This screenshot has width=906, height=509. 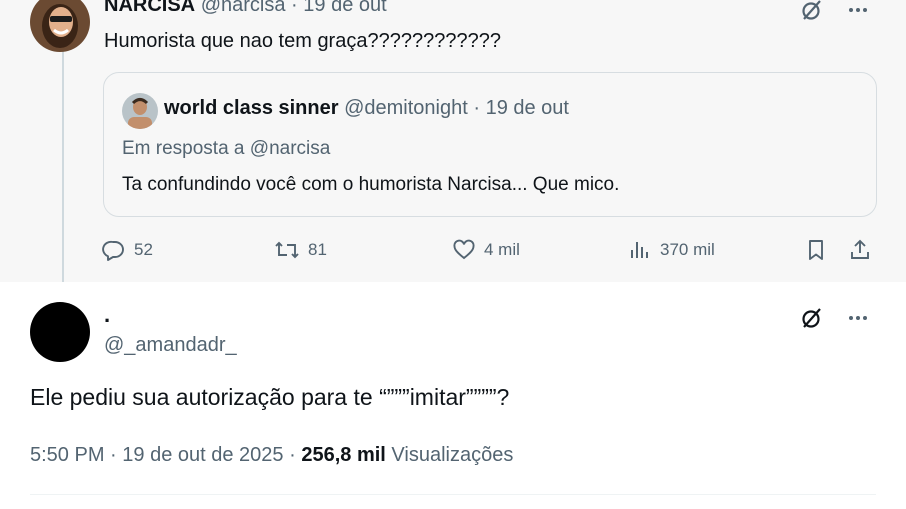 I want to click on tweet-action-bar: 52 81 4 mil 370 mil, so click(x=490, y=252).